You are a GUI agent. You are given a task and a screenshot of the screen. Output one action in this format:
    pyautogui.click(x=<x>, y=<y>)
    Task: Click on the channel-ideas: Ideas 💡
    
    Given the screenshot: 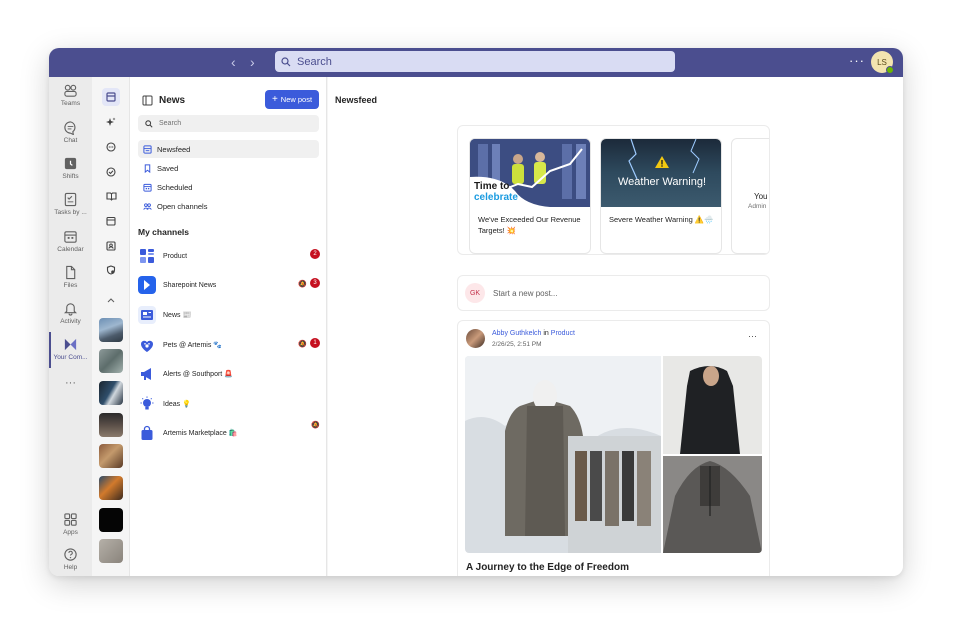 What is the action you would take?
    pyautogui.click(x=229, y=404)
    